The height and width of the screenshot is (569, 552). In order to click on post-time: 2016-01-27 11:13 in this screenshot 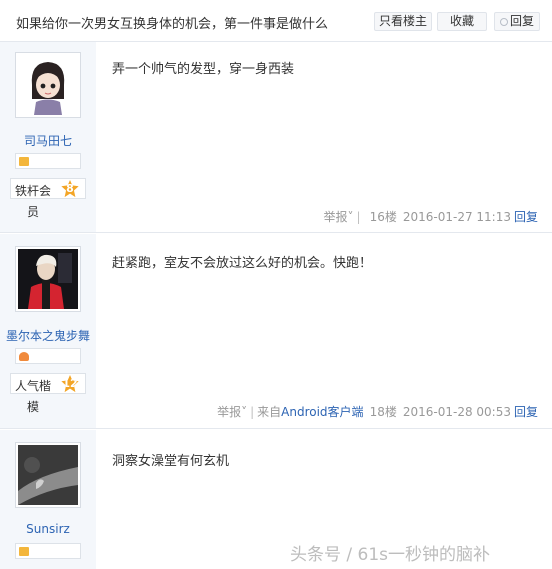, I will do `click(456, 217)`.